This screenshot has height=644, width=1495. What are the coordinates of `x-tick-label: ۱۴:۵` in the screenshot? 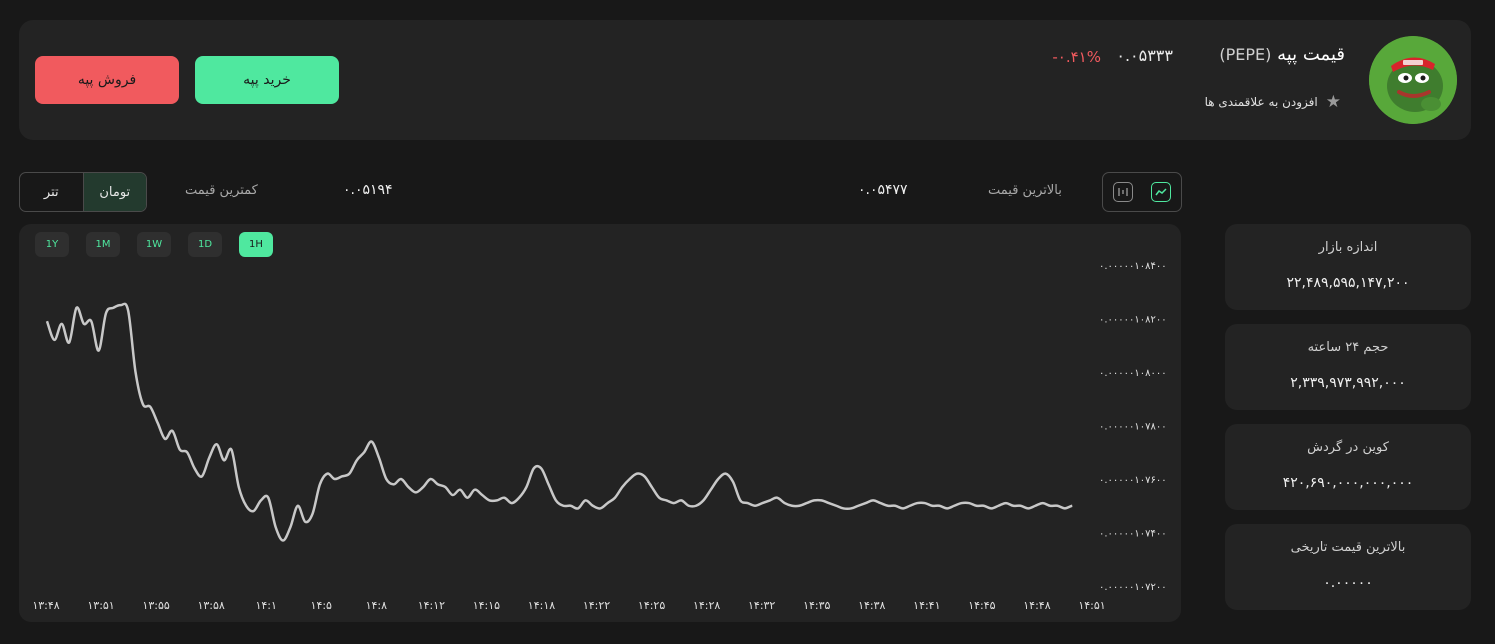 It's located at (322, 605).